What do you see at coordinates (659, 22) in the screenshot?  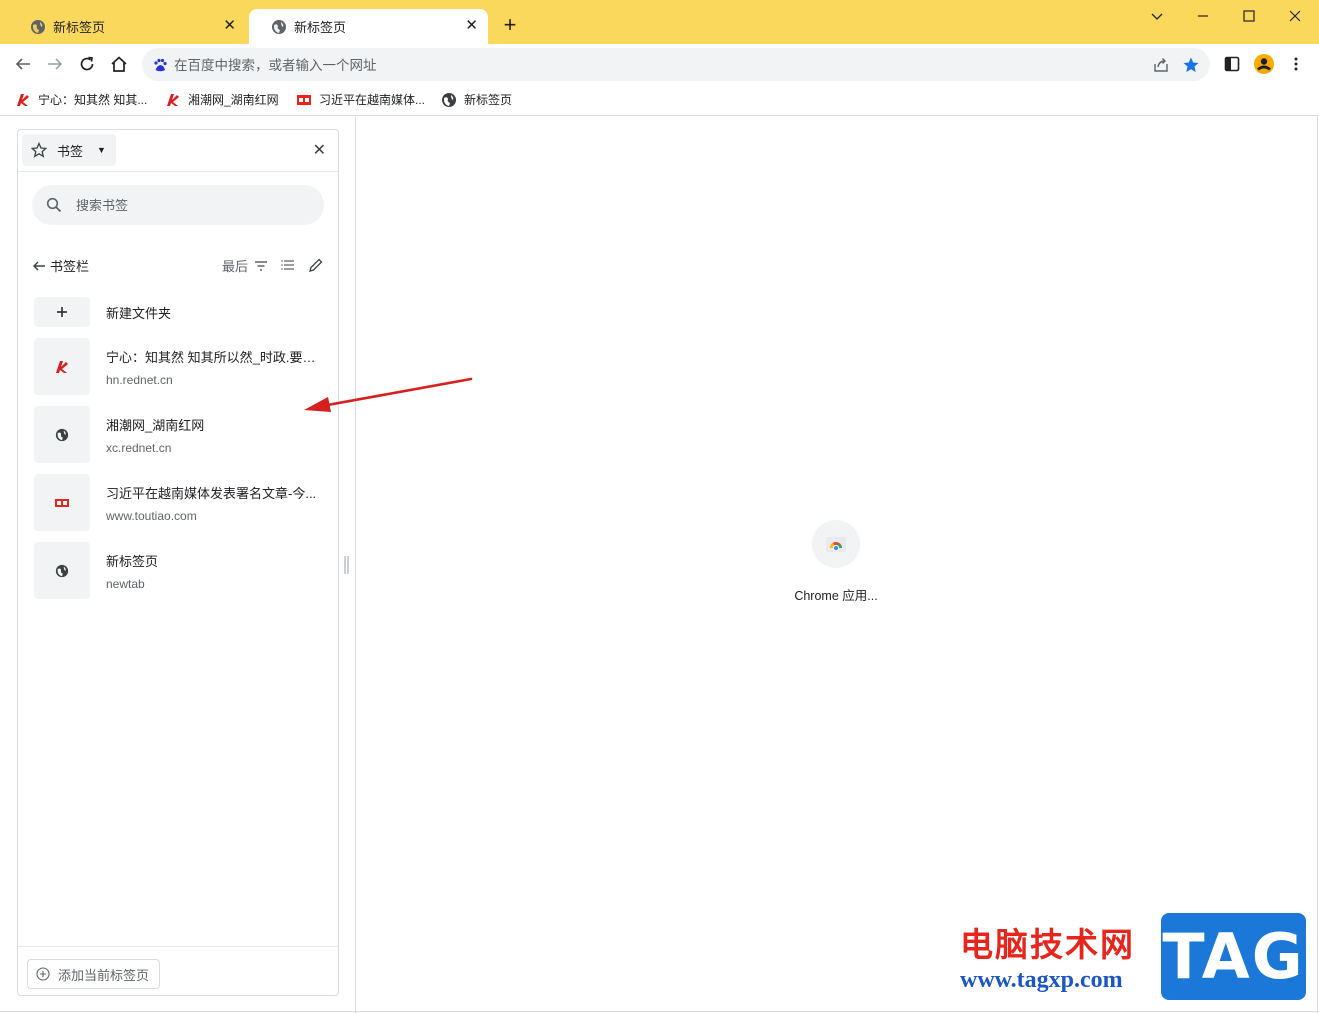 I see `title-bar: 新标签页 ✕ 新标签页 ✕ +` at bounding box center [659, 22].